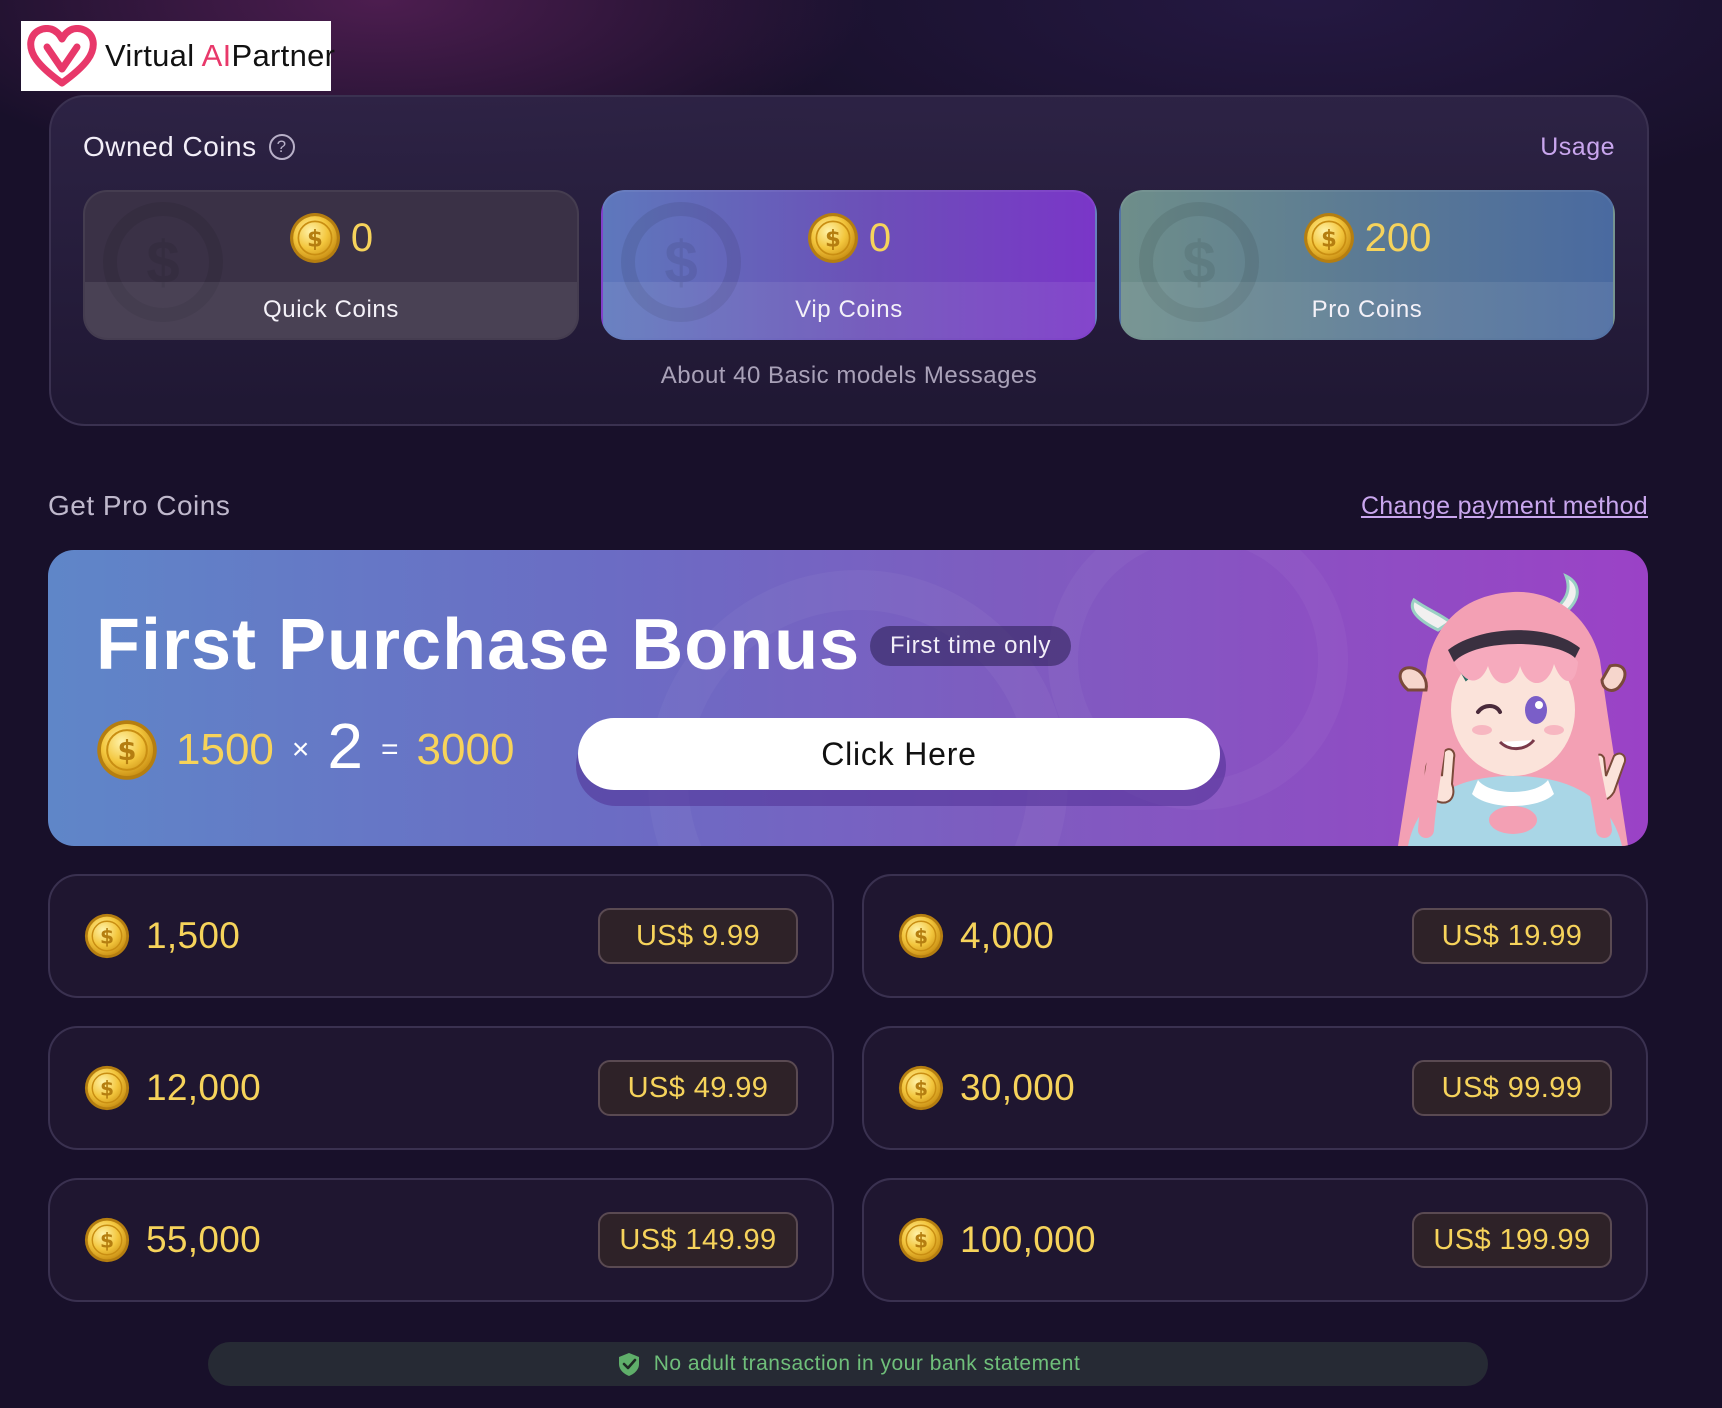  I want to click on coin-package-30000: 30,000 US$ 99.99, so click(1255, 1088).